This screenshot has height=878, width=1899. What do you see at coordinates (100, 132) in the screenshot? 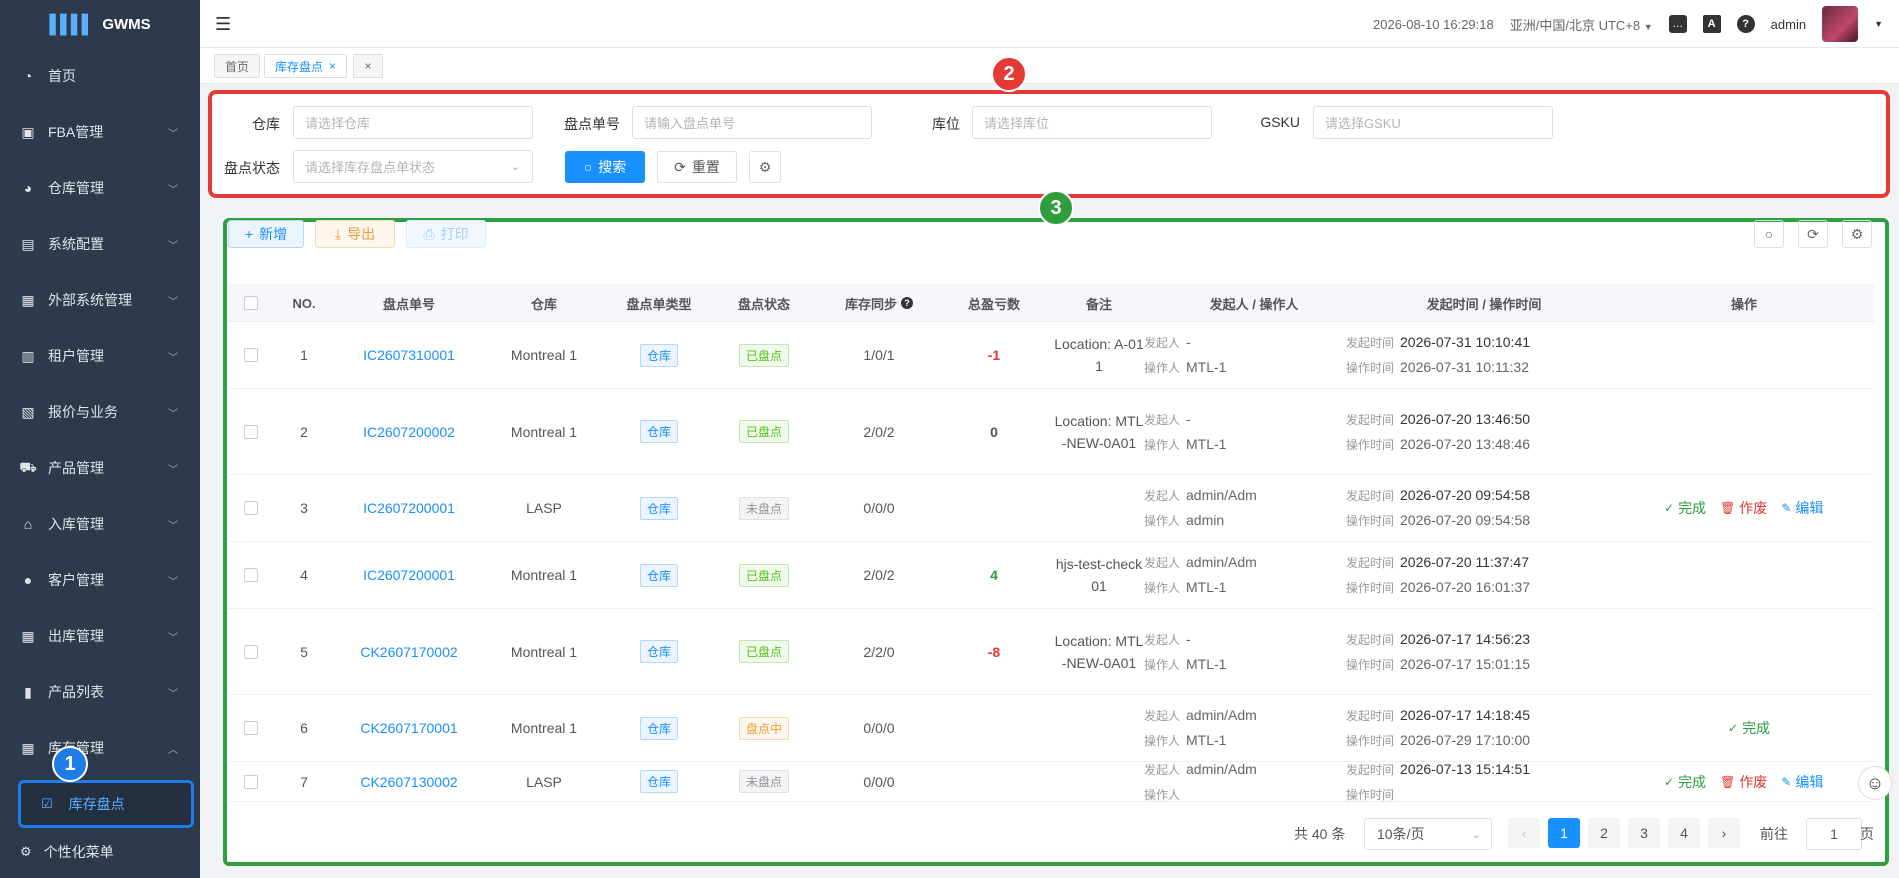
I see `sidebar-item-1: ▣ FBA管理 ﹀` at bounding box center [100, 132].